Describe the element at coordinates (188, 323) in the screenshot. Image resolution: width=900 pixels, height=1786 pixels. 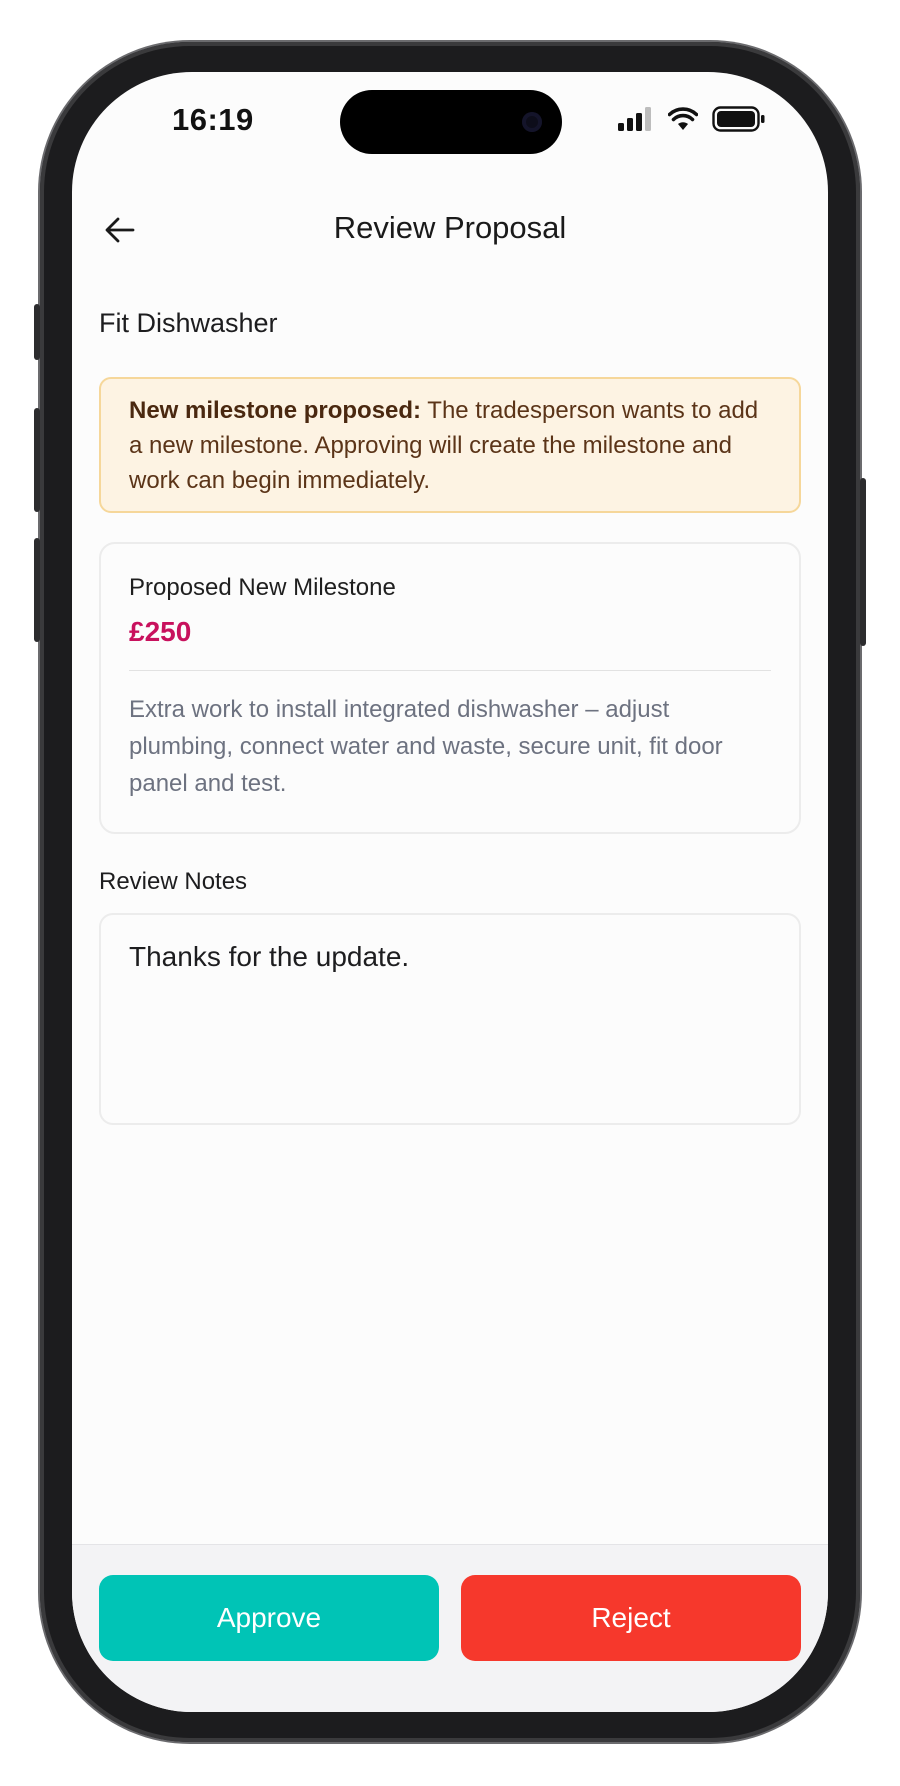
I see `job-title: Fit Dishwasher` at that location.